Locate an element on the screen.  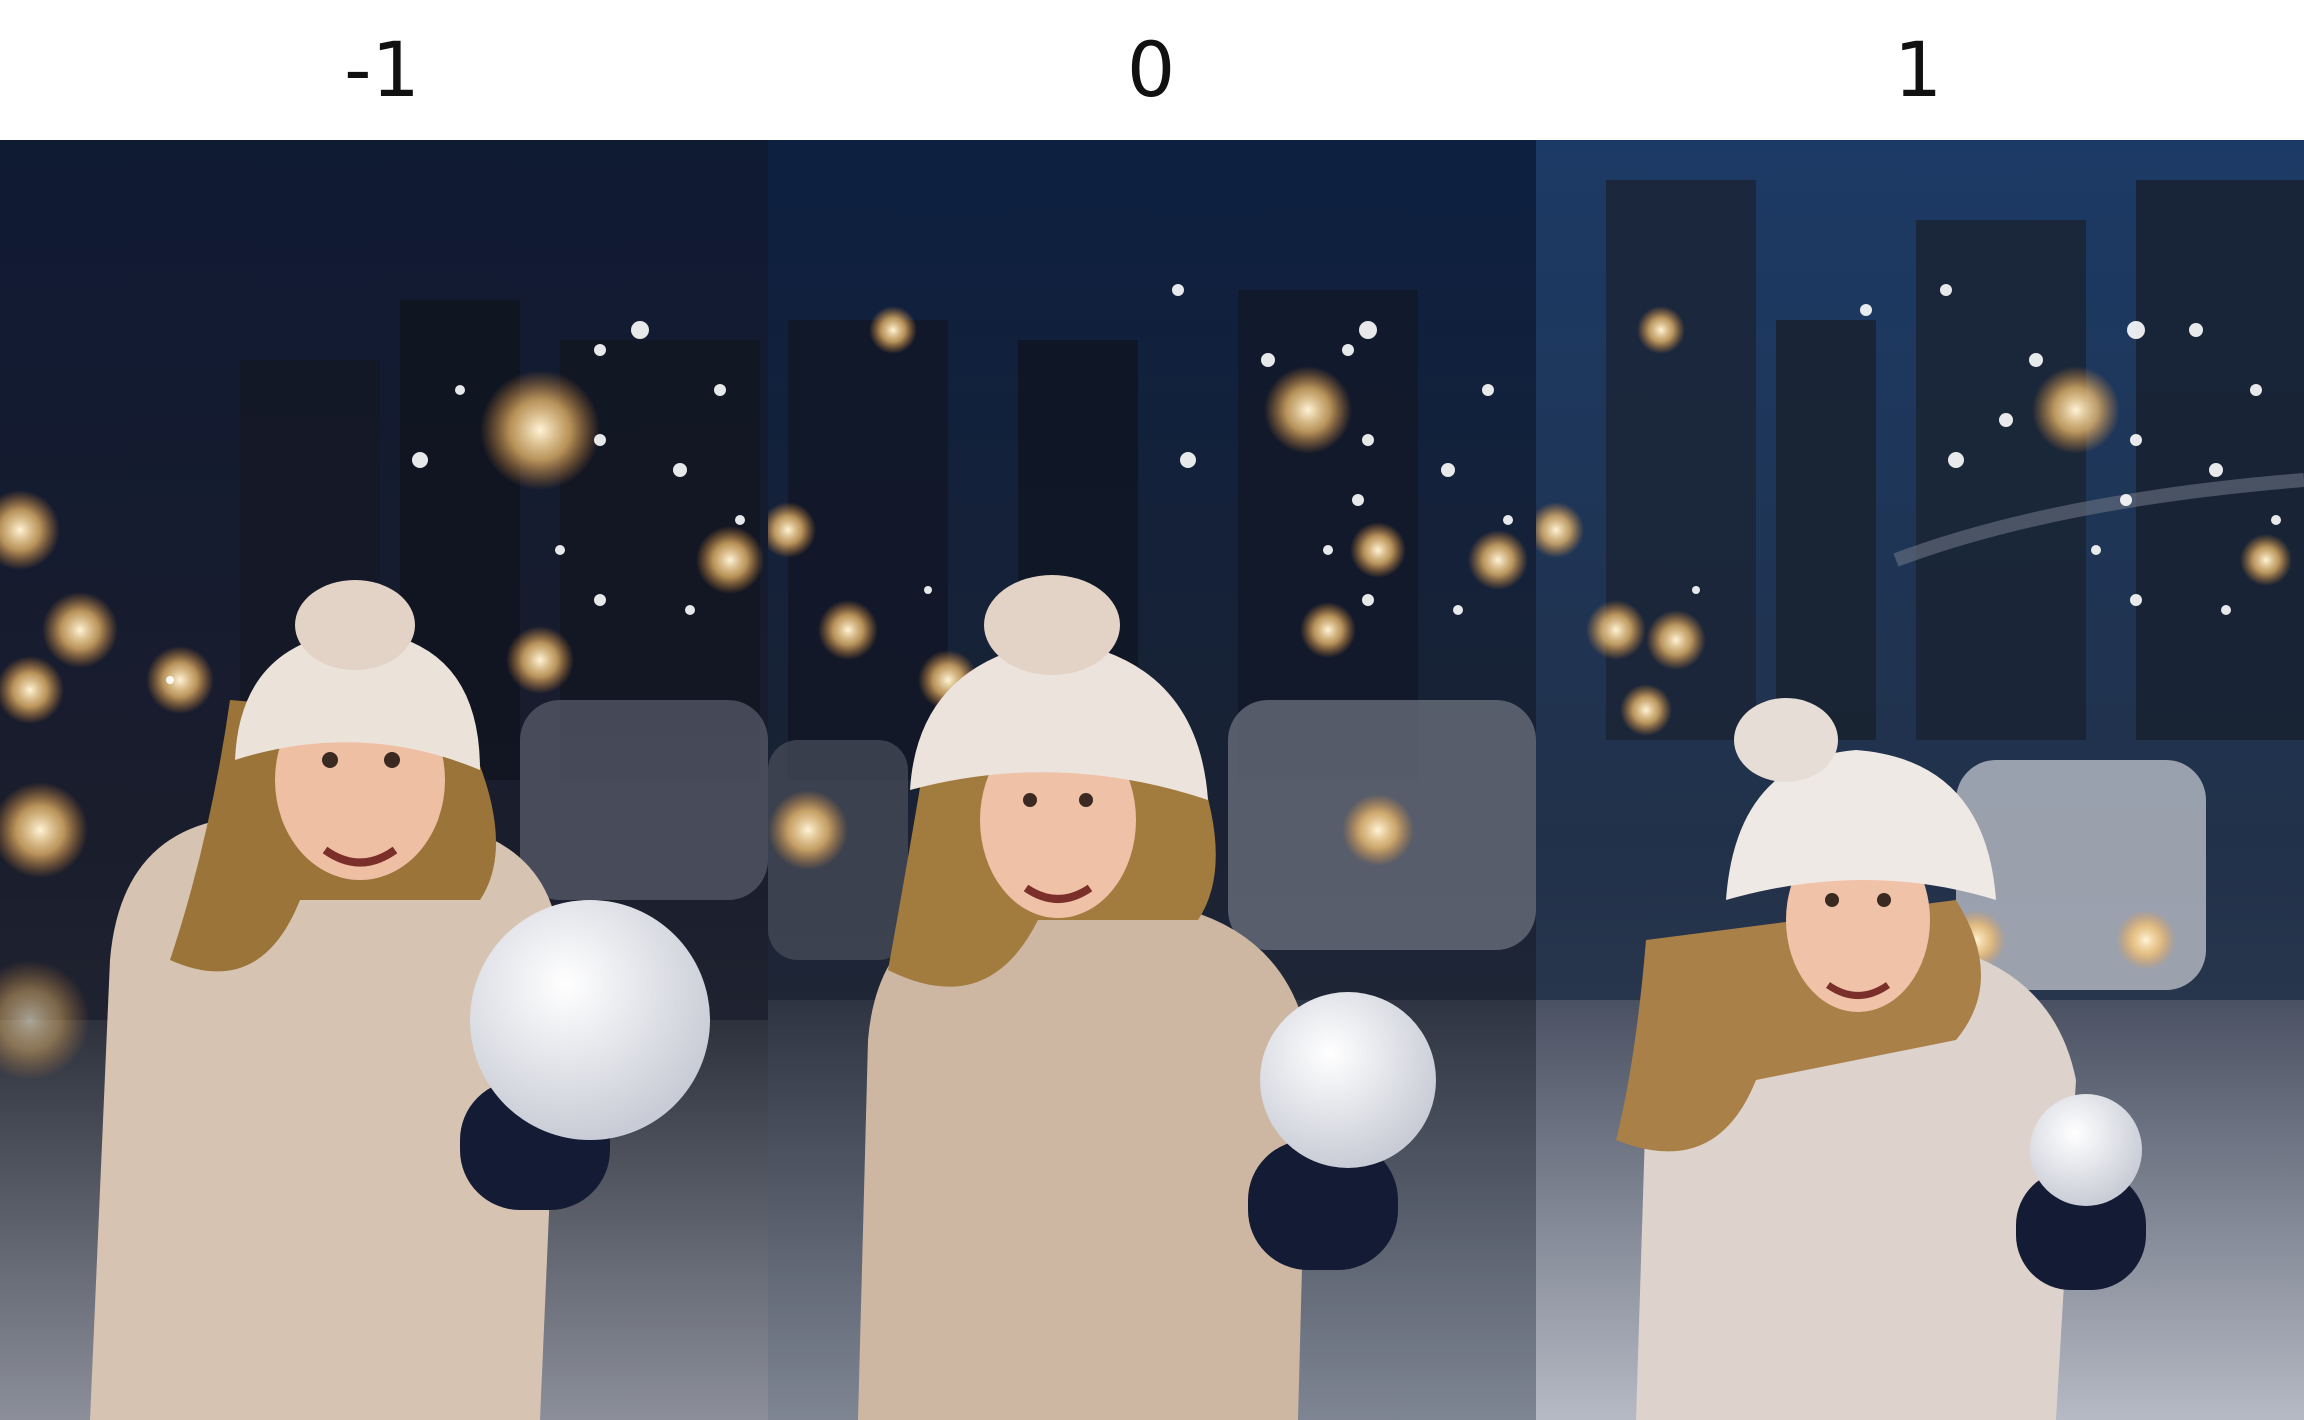
column-label-plus-1: 1 is located at coordinates (1918, 69).